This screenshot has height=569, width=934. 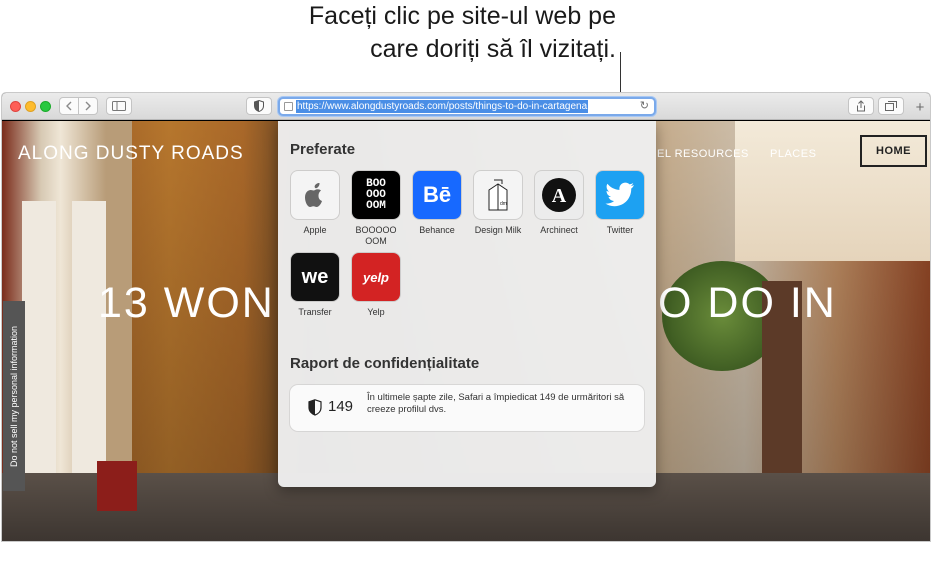 I want to click on tabs-overview-button, so click(x=891, y=106).